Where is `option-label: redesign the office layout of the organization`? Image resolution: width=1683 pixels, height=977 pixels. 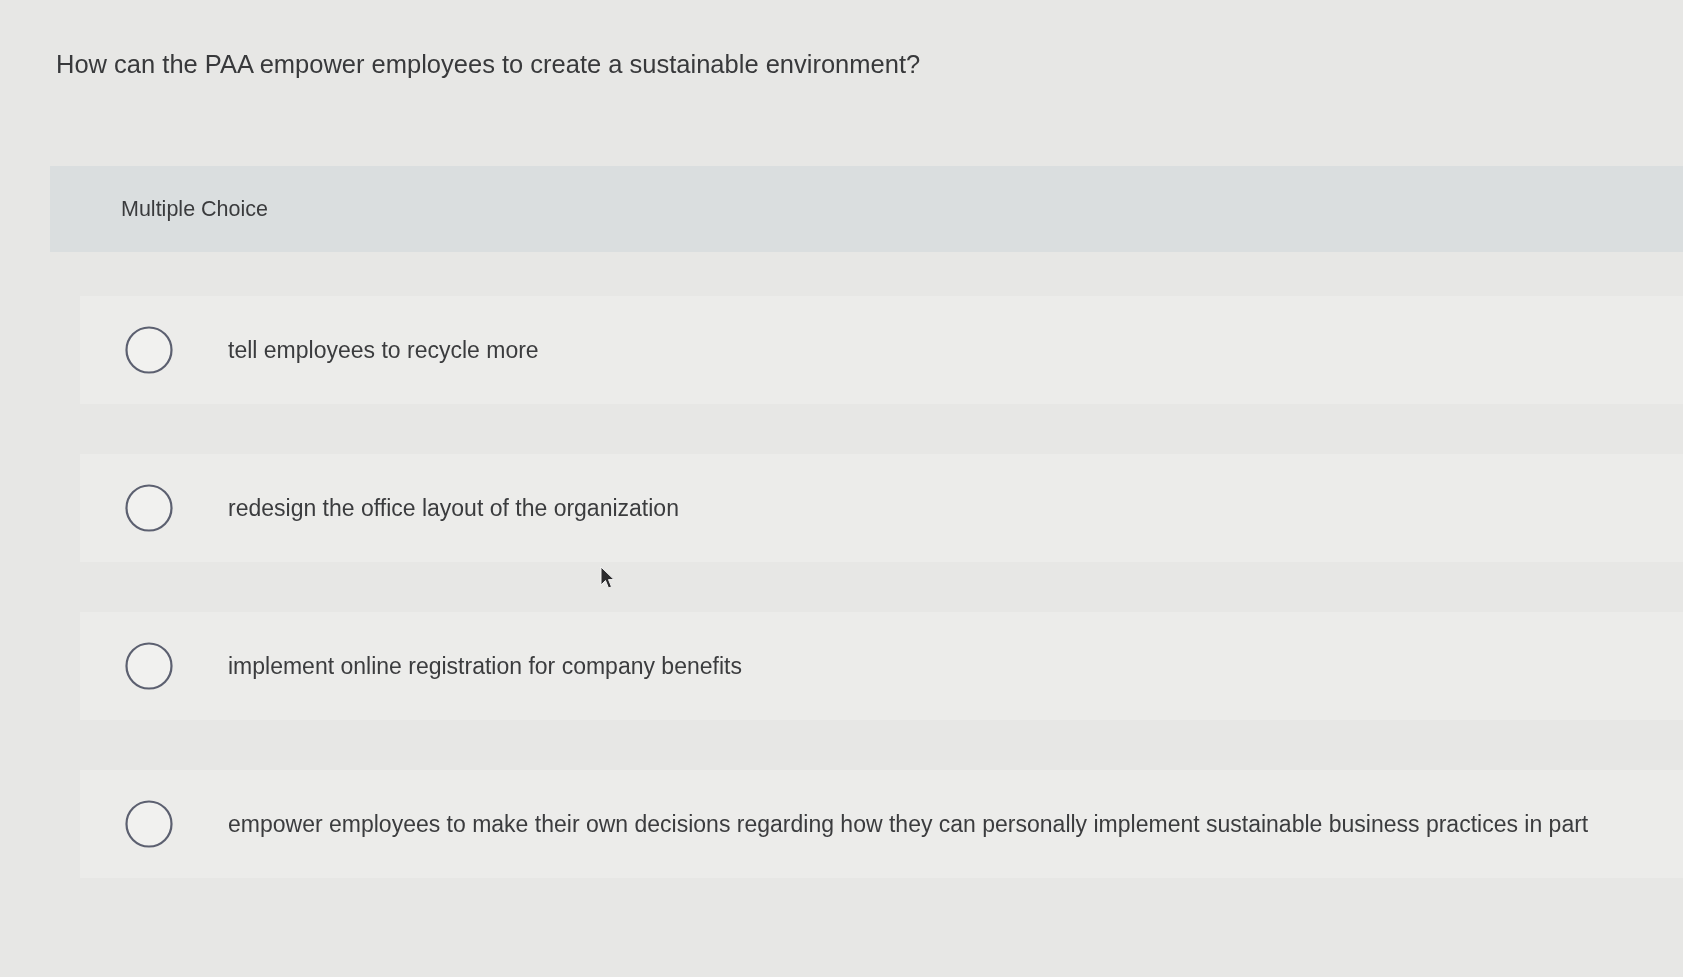
option-label: redesign the office layout of the organization is located at coordinates (453, 508).